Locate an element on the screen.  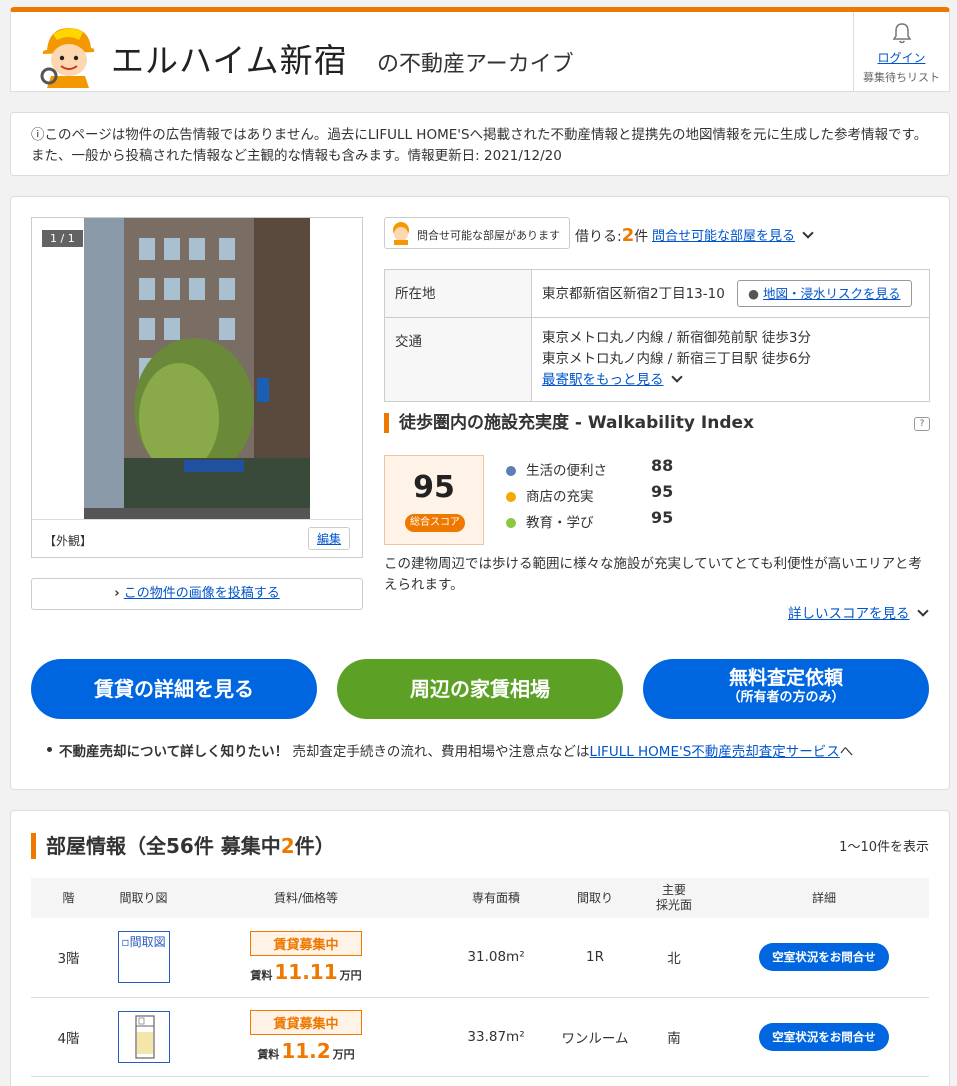
page-title: エルハイム新宿 is located at coordinates (229, 60).